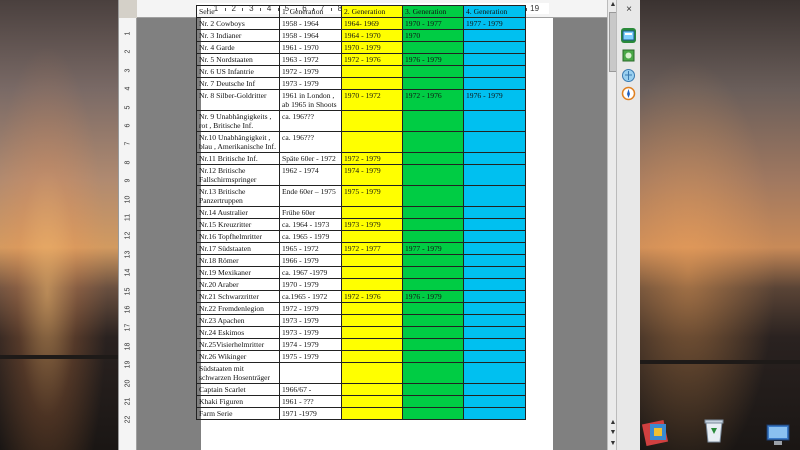  What do you see at coordinates (310, 47) in the screenshot?
I see `generation-cell: 1961 - 1970` at bounding box center [310, 47].